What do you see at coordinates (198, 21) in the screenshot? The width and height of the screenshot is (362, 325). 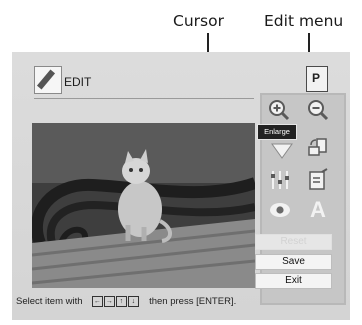 I see `cursor-callout-label: Cursor` at bounding box center [198, 21].